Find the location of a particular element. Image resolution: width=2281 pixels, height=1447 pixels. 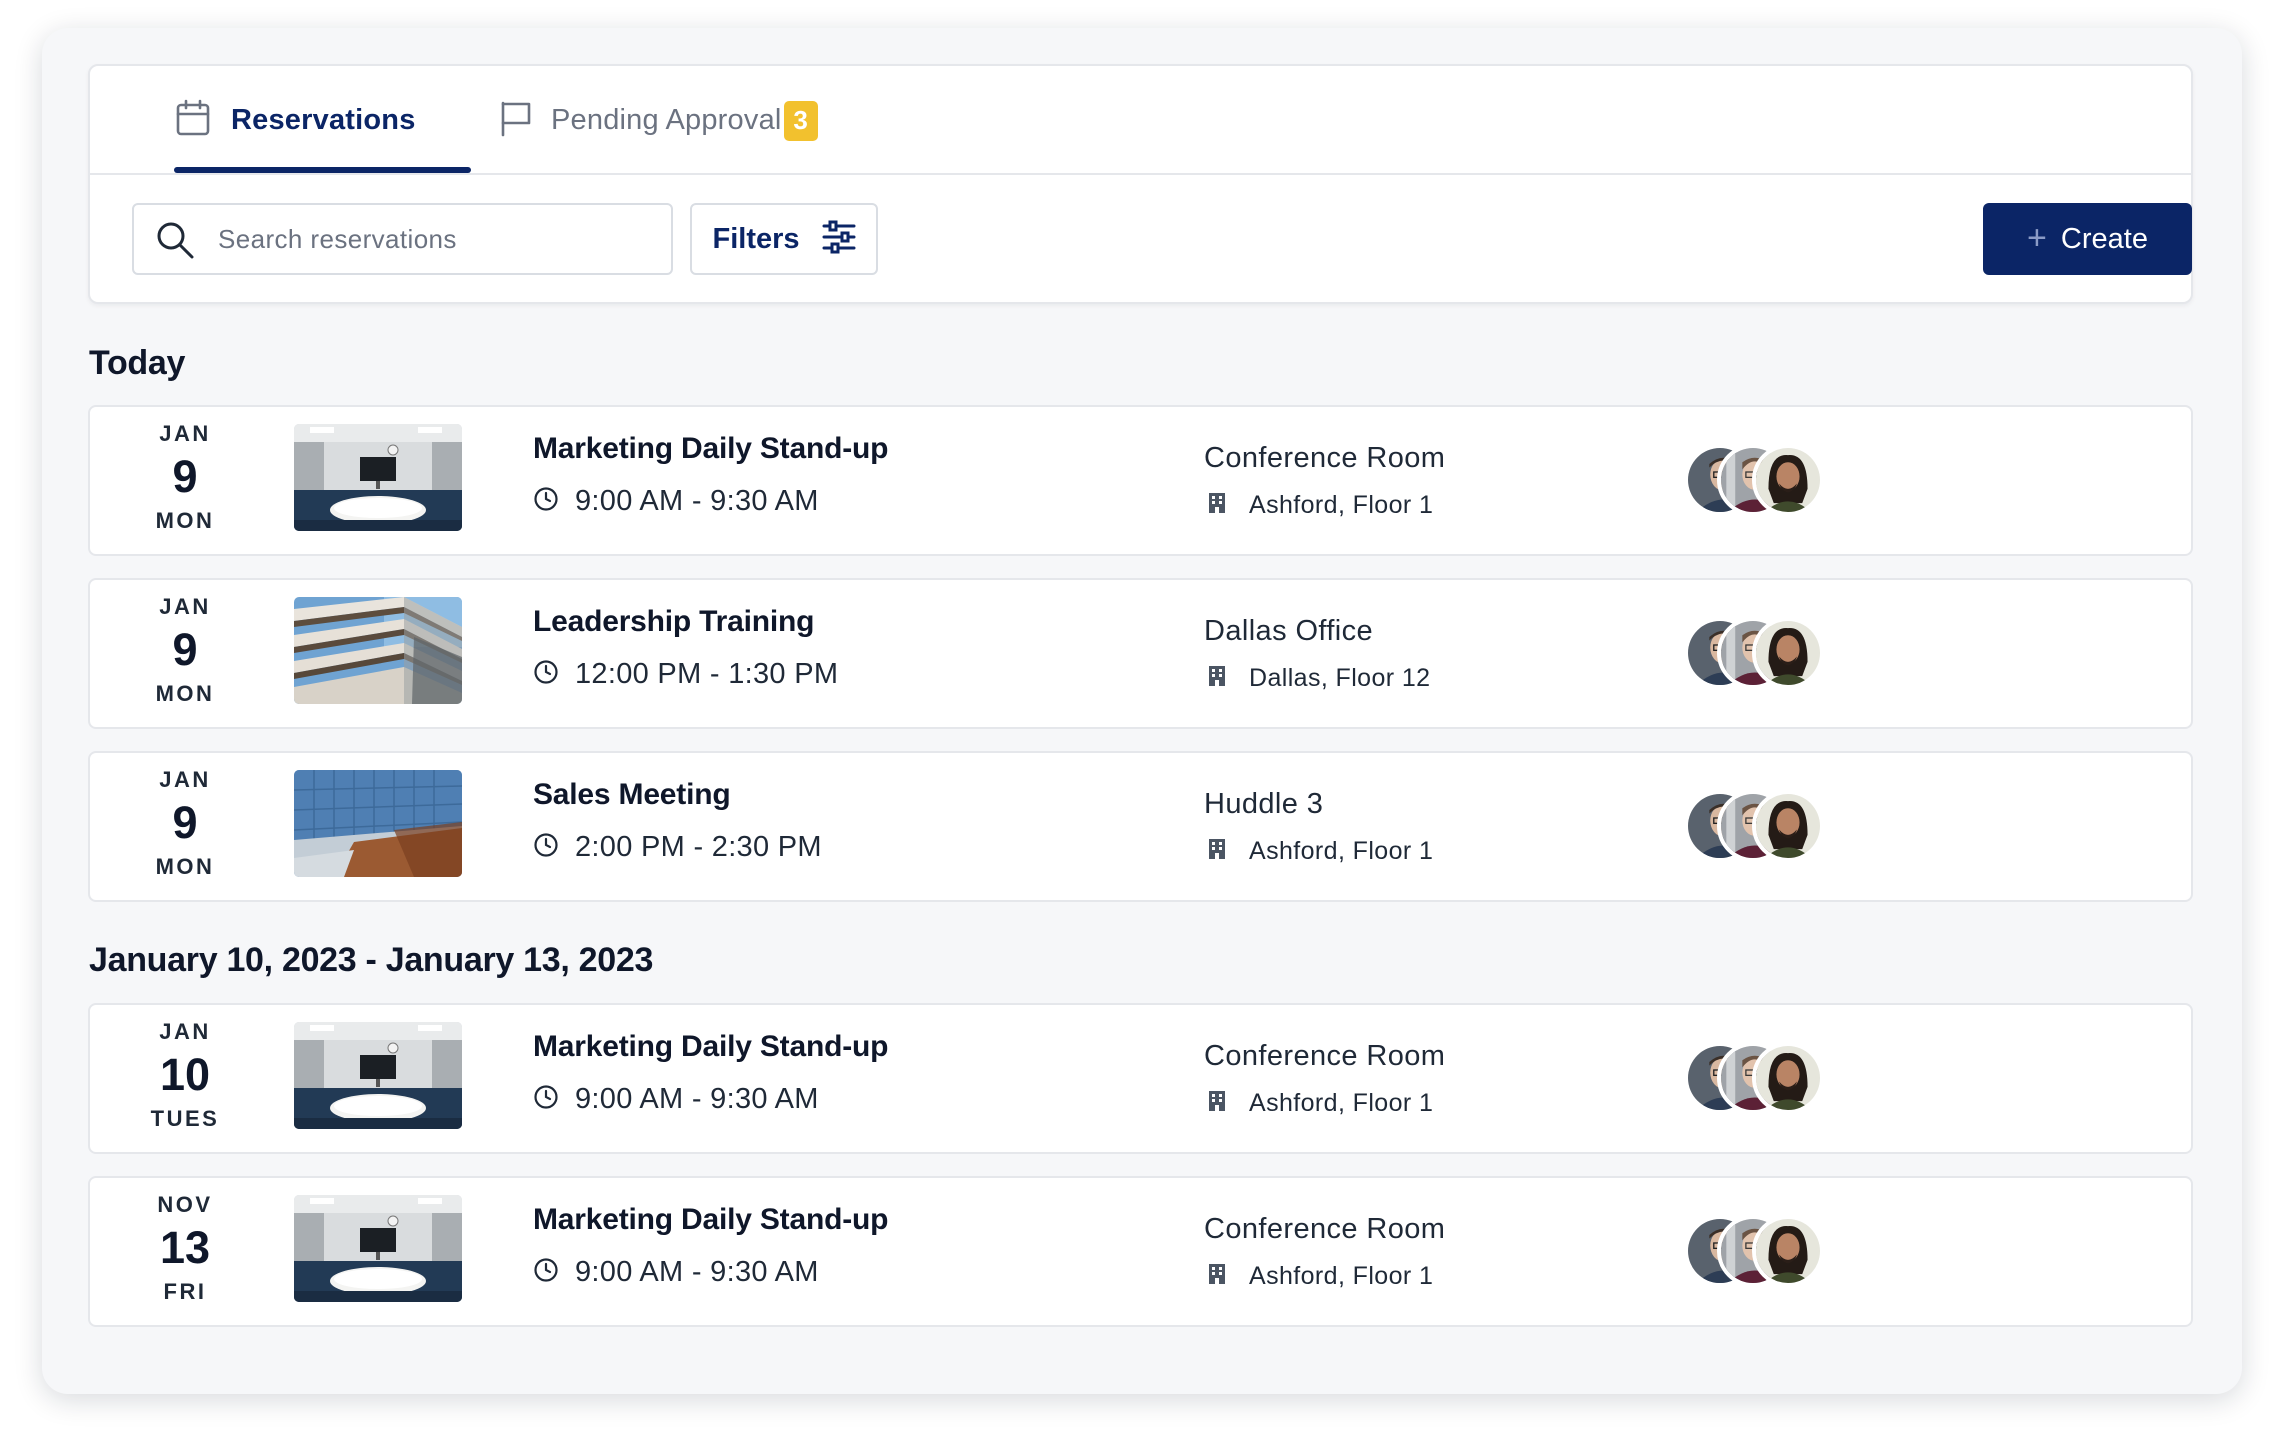

create-button: + Create is located at coordinates (2087, 239).